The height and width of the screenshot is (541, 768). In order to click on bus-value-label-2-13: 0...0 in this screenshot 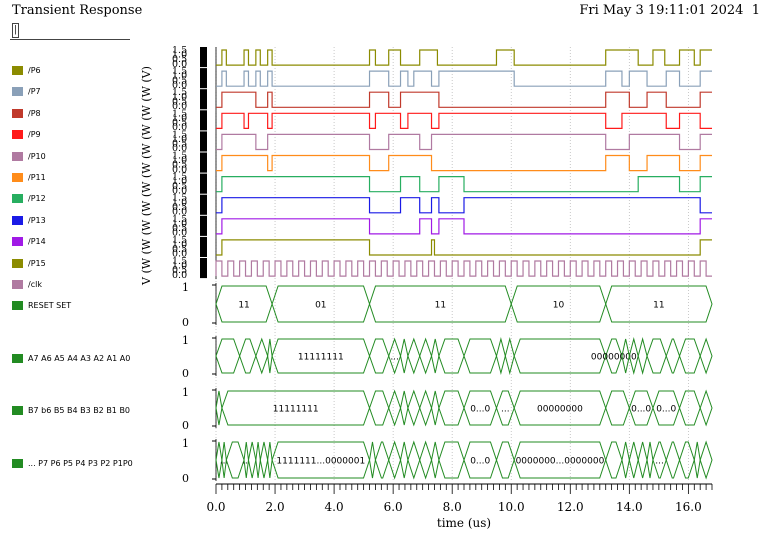, I will do `click(641, 410)`.